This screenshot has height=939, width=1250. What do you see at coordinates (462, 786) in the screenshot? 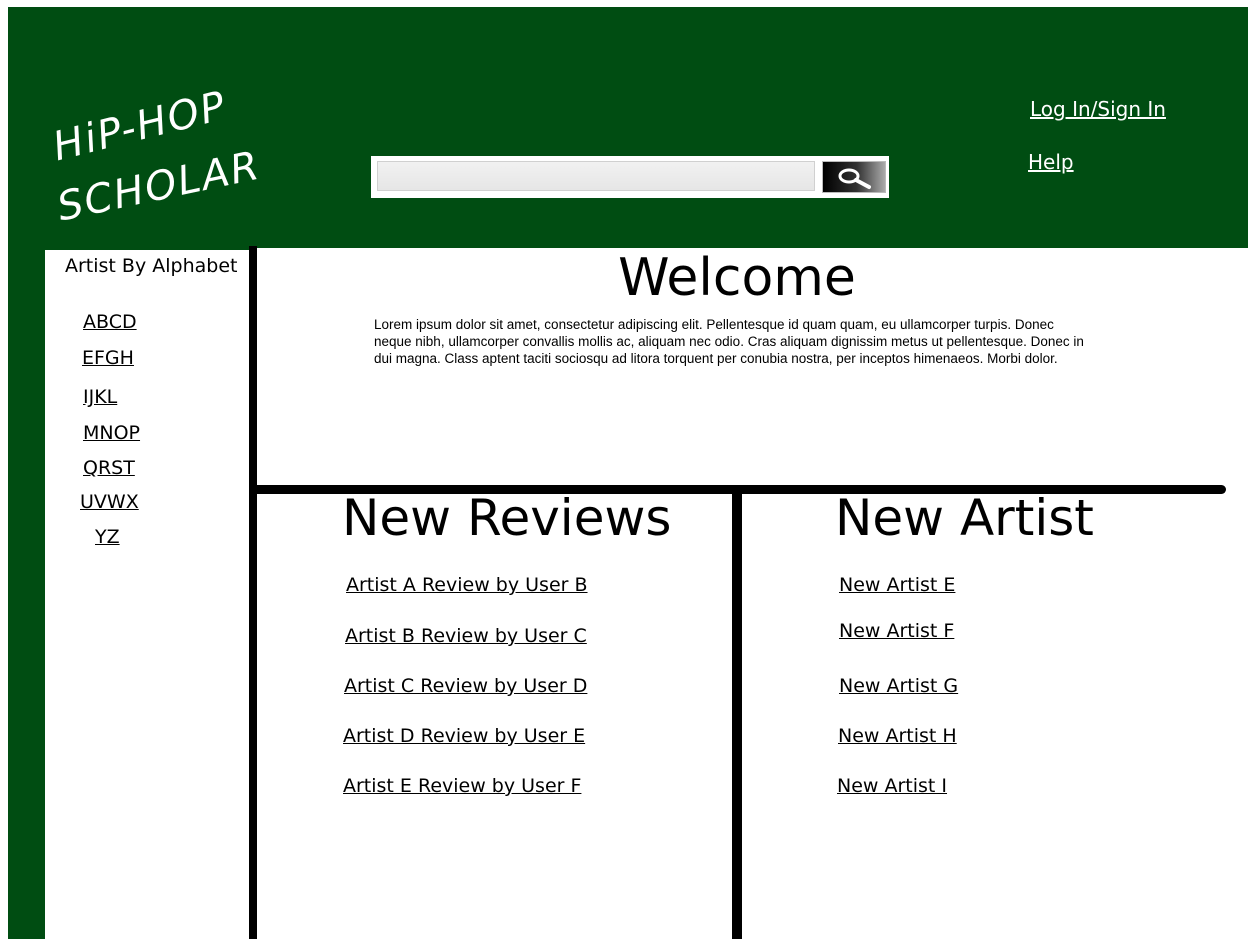
I see `review-link-5: Artist E Review by User F` at bounding box center [462, 786].